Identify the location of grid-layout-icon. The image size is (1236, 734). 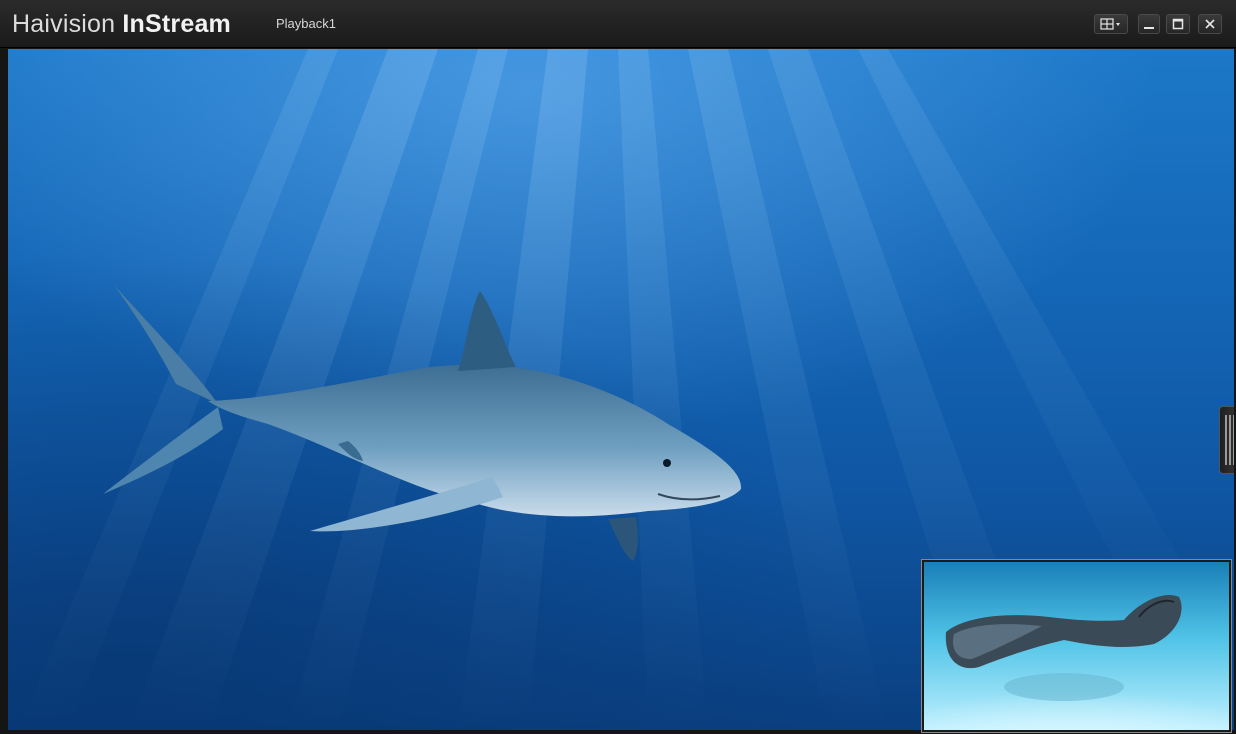
(1110, 24).